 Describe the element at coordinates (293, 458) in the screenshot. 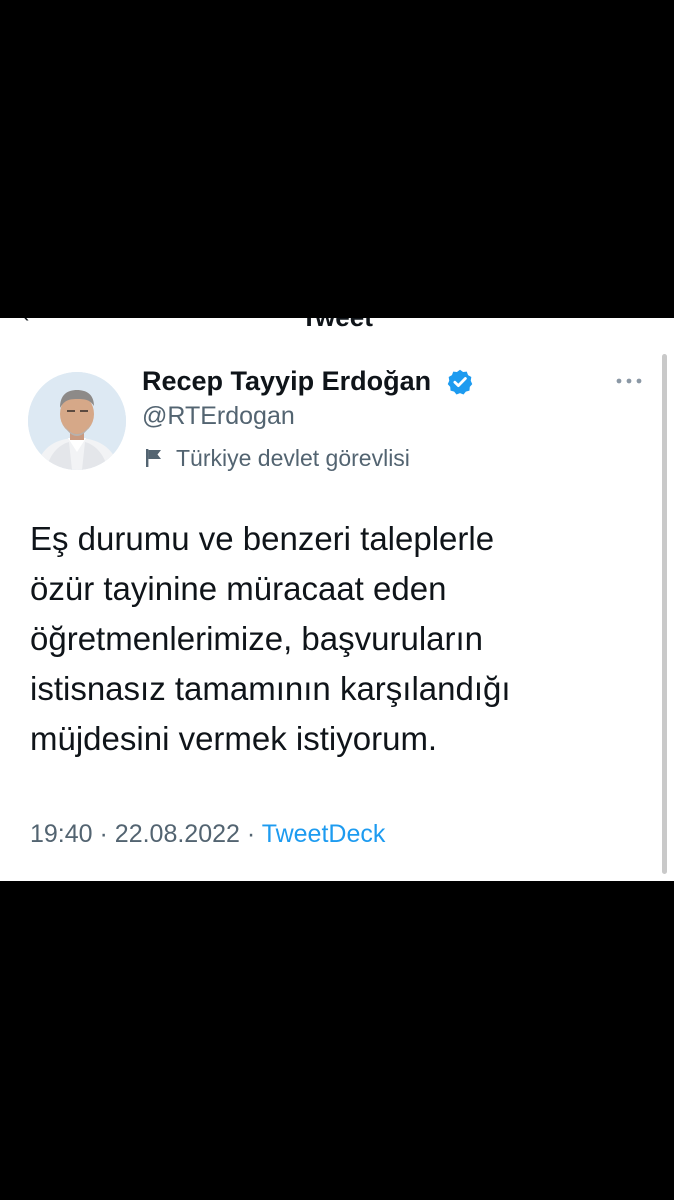

I see `affiliation-label-text: Türkiye devlet görevlisi` at that location.